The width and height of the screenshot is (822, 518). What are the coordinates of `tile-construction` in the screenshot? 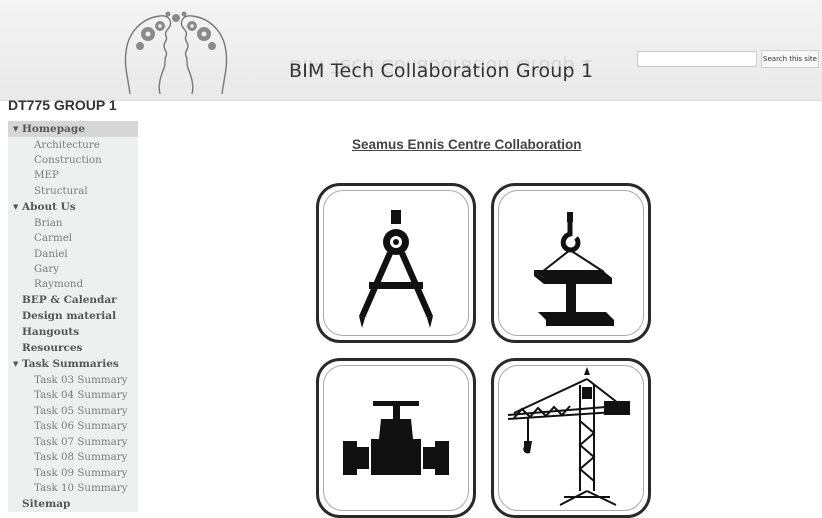 It's located at (571, 438).